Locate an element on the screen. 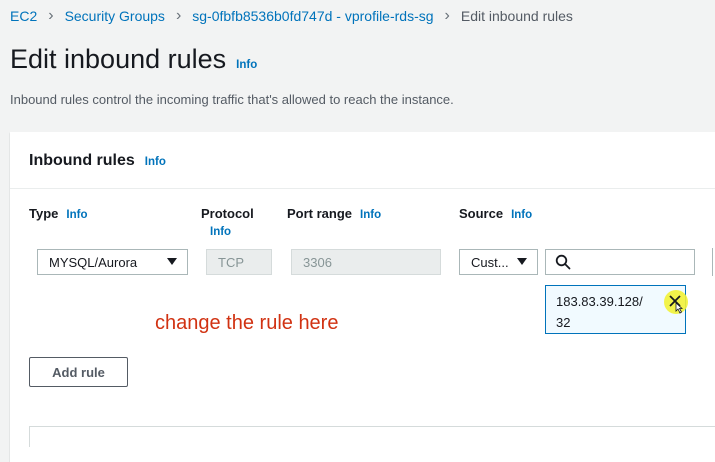 This screenshot has width=715, height=462. protocol-field: TCP is located at coordinates (239, 262).